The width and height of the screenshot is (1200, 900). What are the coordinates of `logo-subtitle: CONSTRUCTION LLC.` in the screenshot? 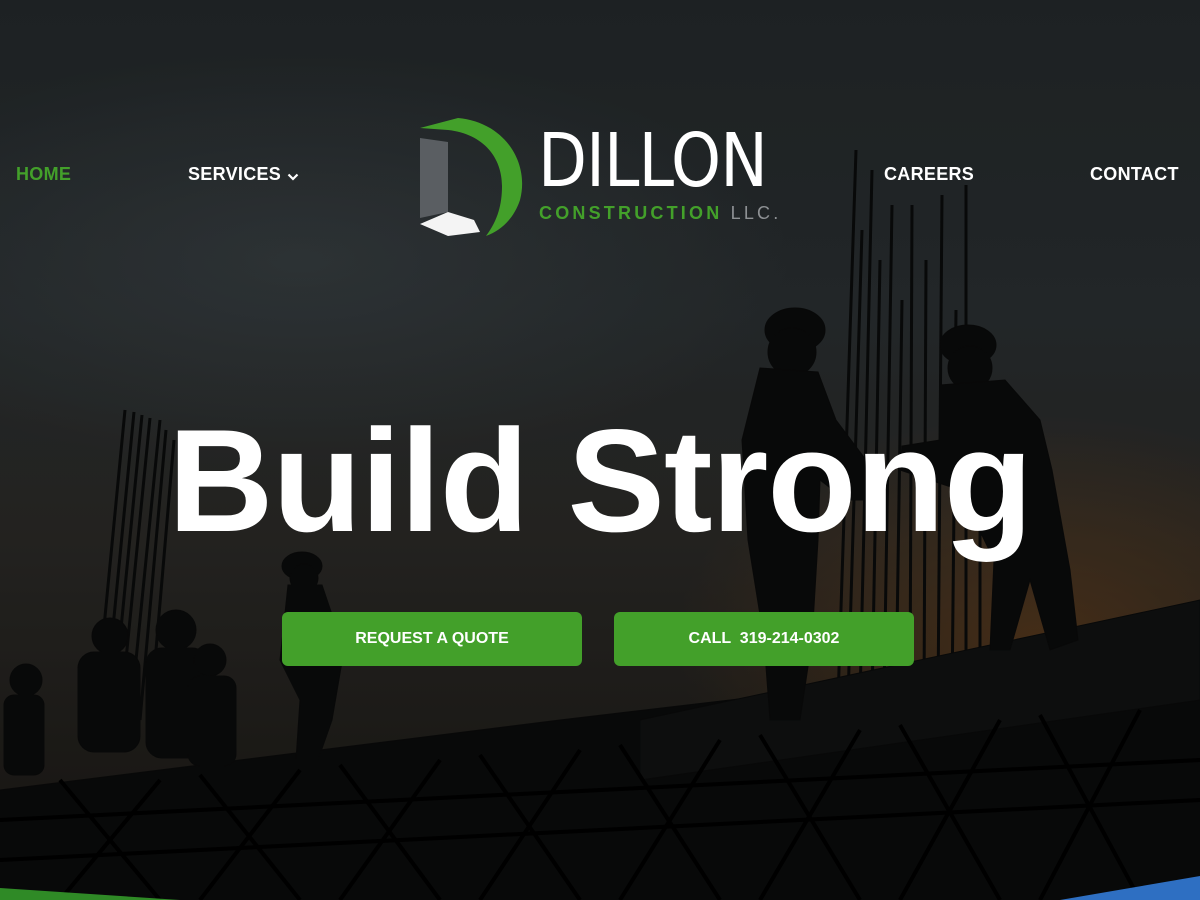 It's located at (660, 213).